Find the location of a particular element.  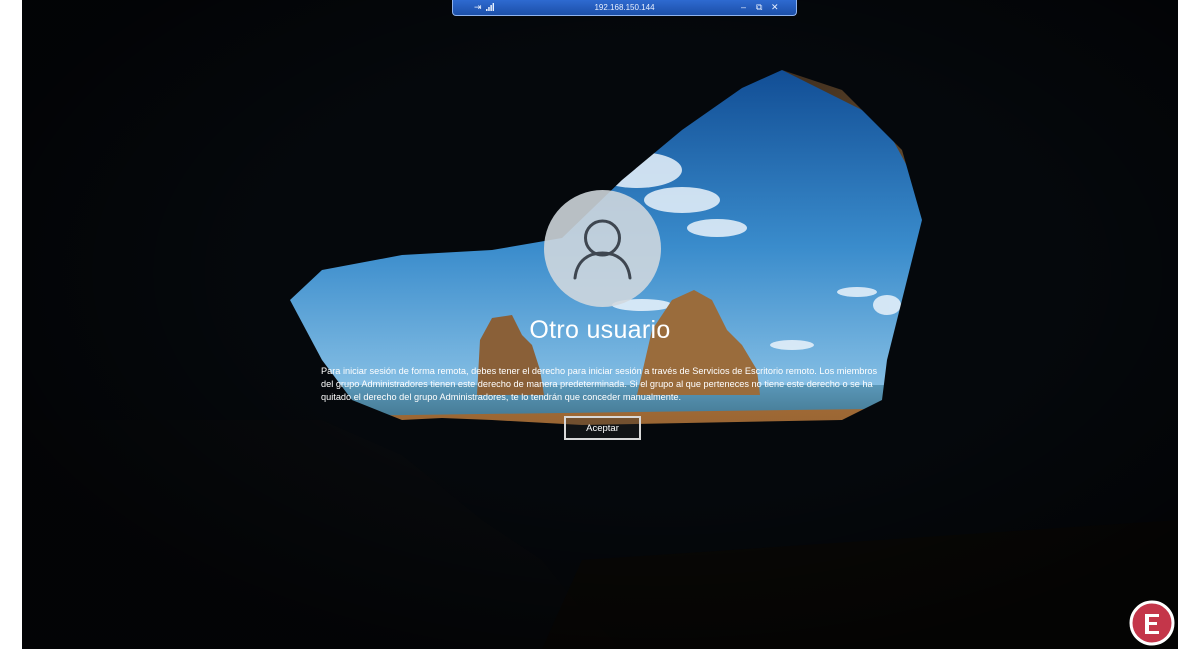

close-icon: ✕ is located at coordinates (775, 7).